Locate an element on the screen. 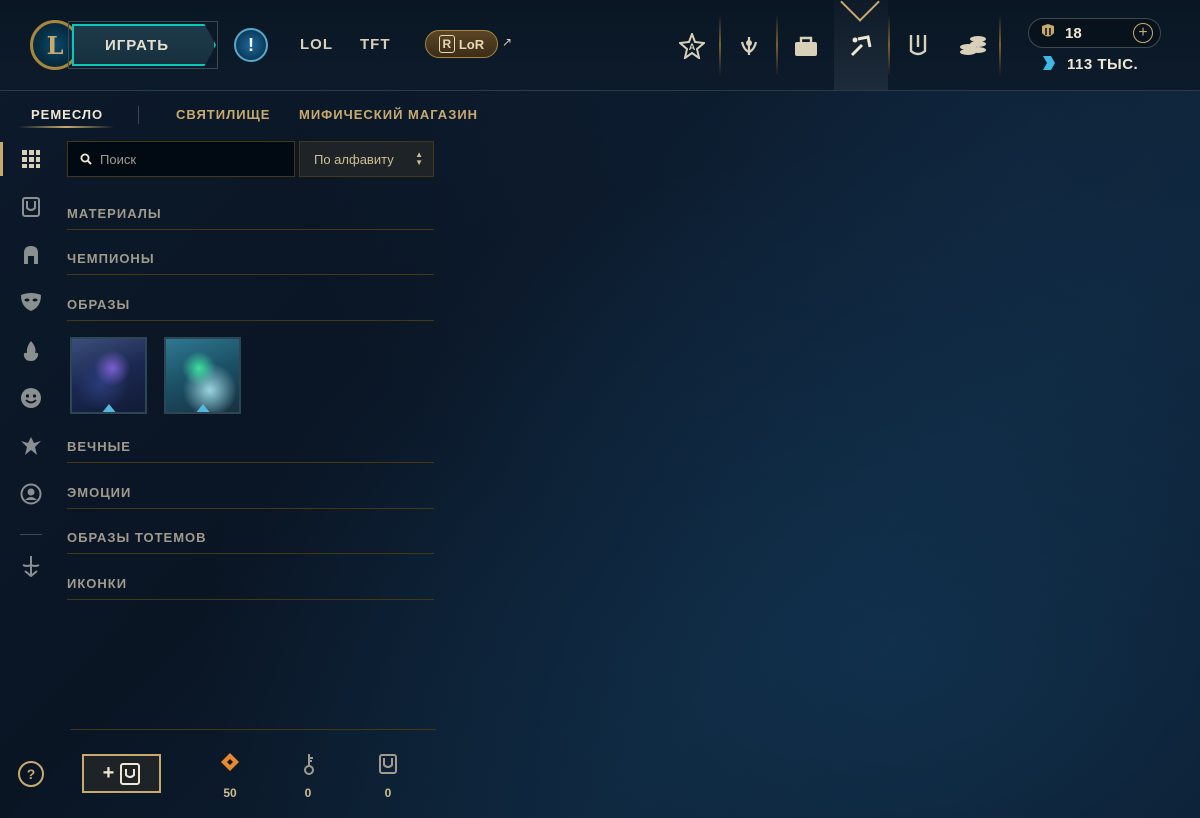 The image size is (1200, 818). key-icon is located at coordinates (309, 764).